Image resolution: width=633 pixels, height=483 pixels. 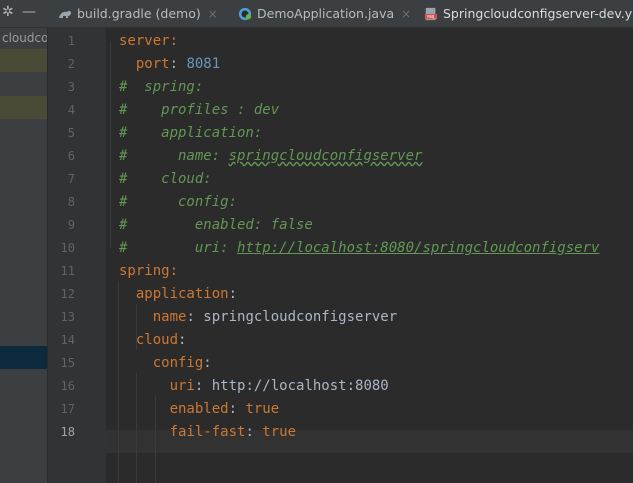 What do you see at coordinates (110, 144) in the screenshot?
I see `indent-guide` at bounding box center [110, 144].